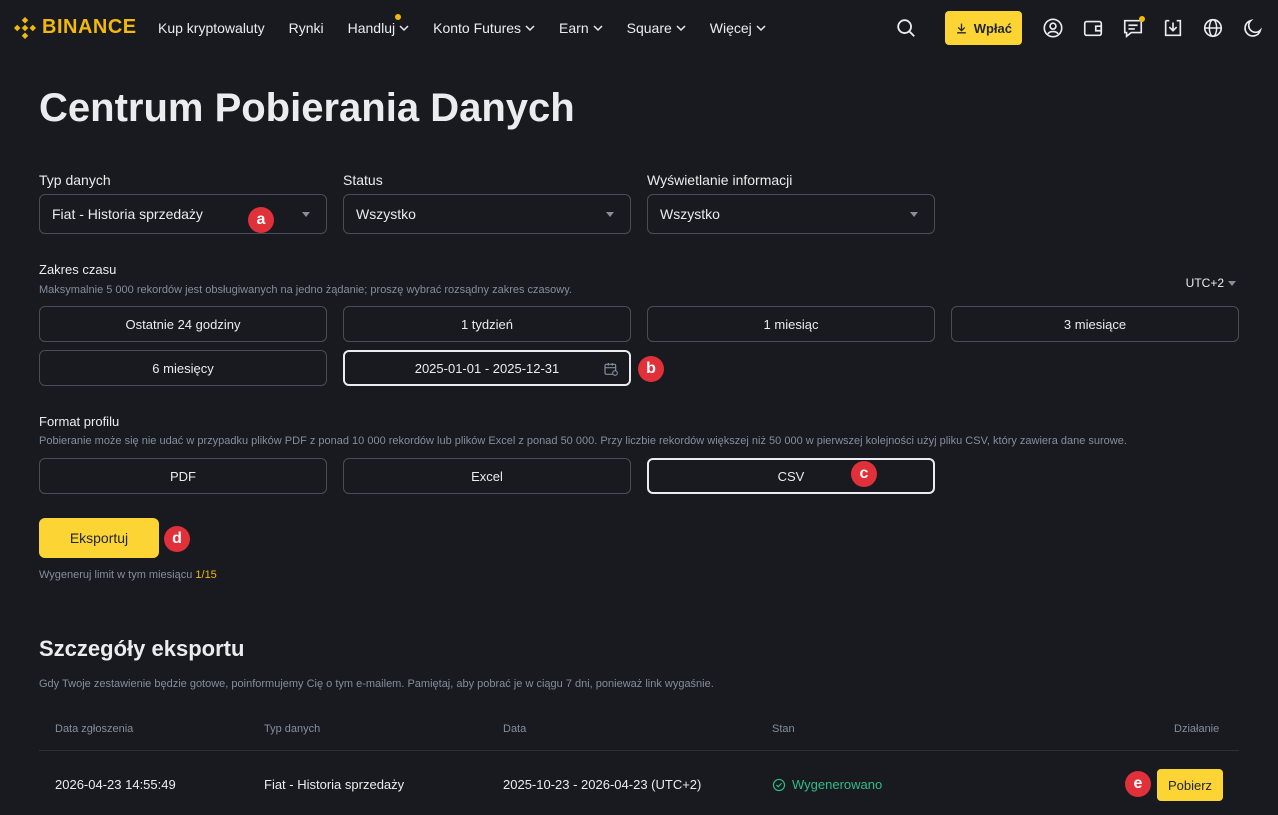 This screenshot has height=815, width=1278. I want to click on limit-value: 1/15, so click(206, 575).